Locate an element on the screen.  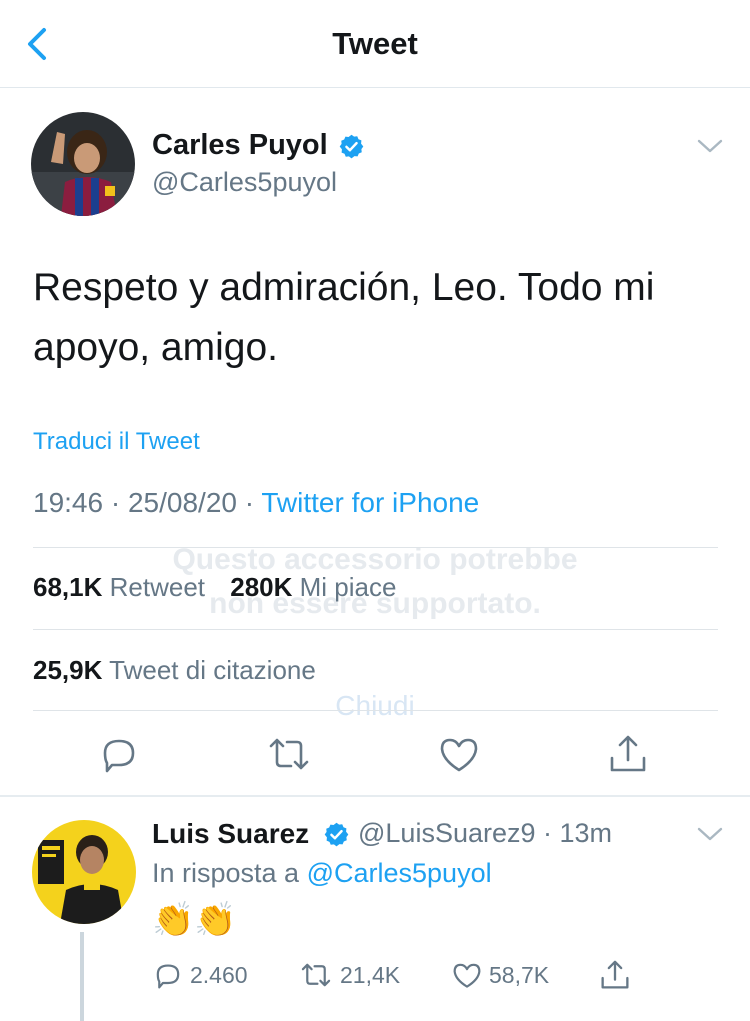
tweet-meta: 19:46 · 25/08/20 · Twitter for iPhone is located at coordinates (256, 503).